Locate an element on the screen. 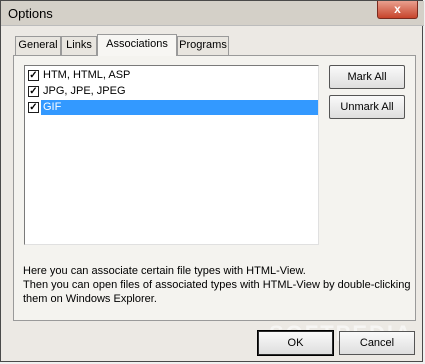 This screenshot has height=364, width=425. tab-programs: Programs is located at coordinates (203, 45).